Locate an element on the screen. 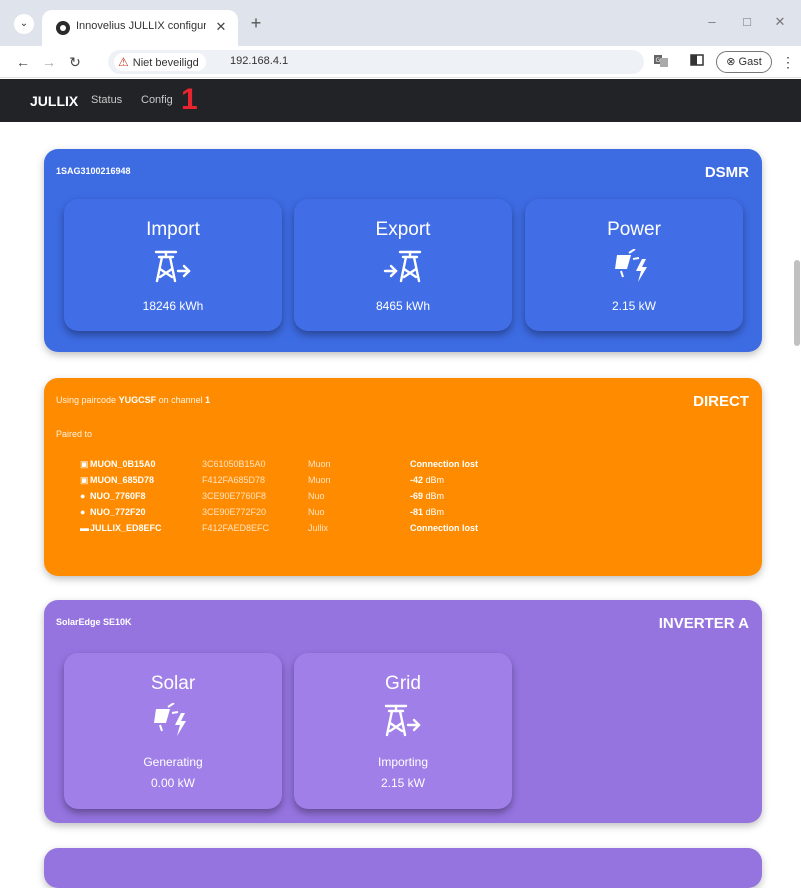  next-card is located at coordinates (403, 868).